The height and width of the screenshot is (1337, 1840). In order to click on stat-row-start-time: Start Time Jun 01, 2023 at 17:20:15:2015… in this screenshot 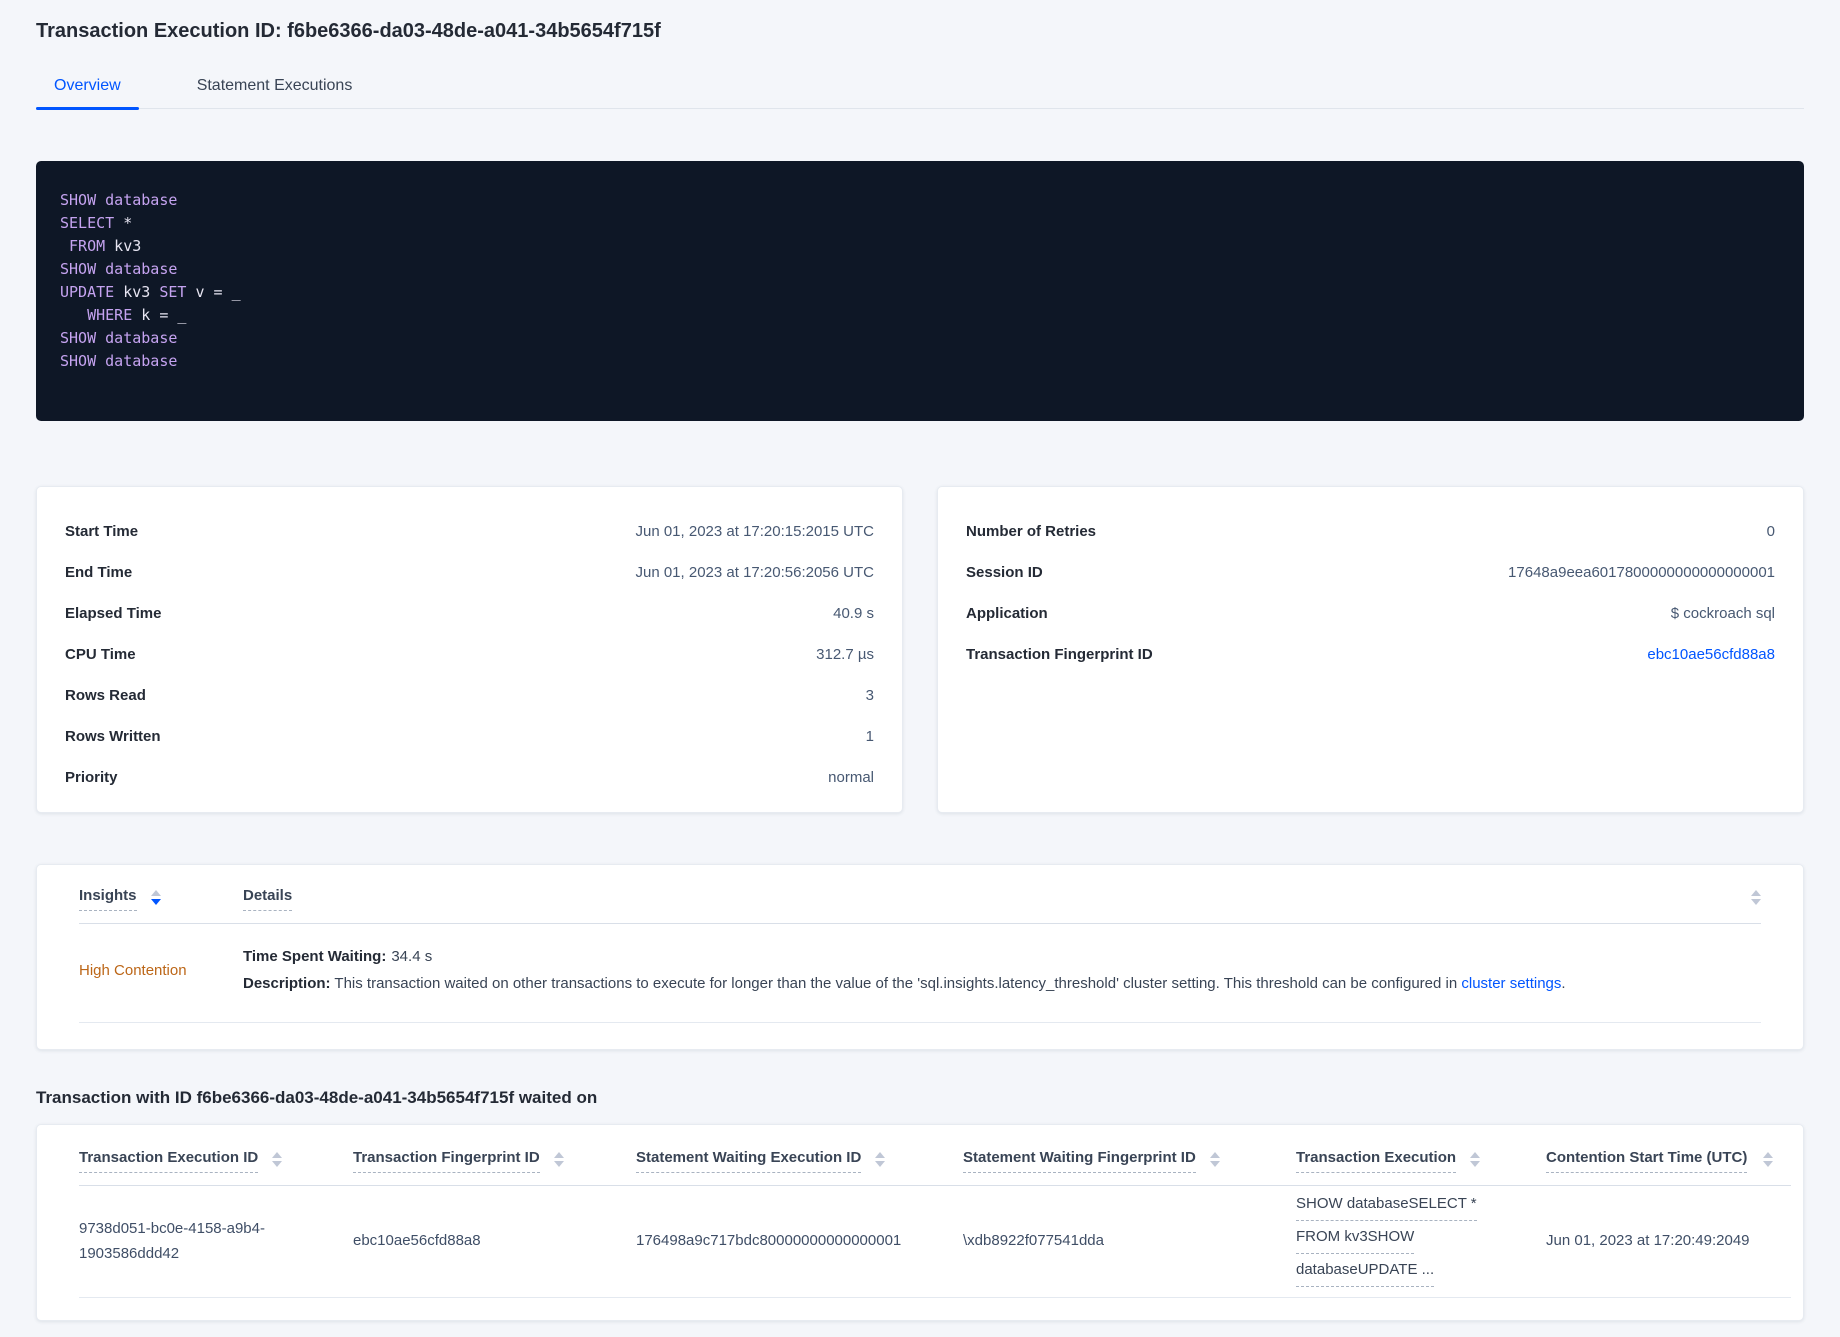, I will do `click(469, 531)`.